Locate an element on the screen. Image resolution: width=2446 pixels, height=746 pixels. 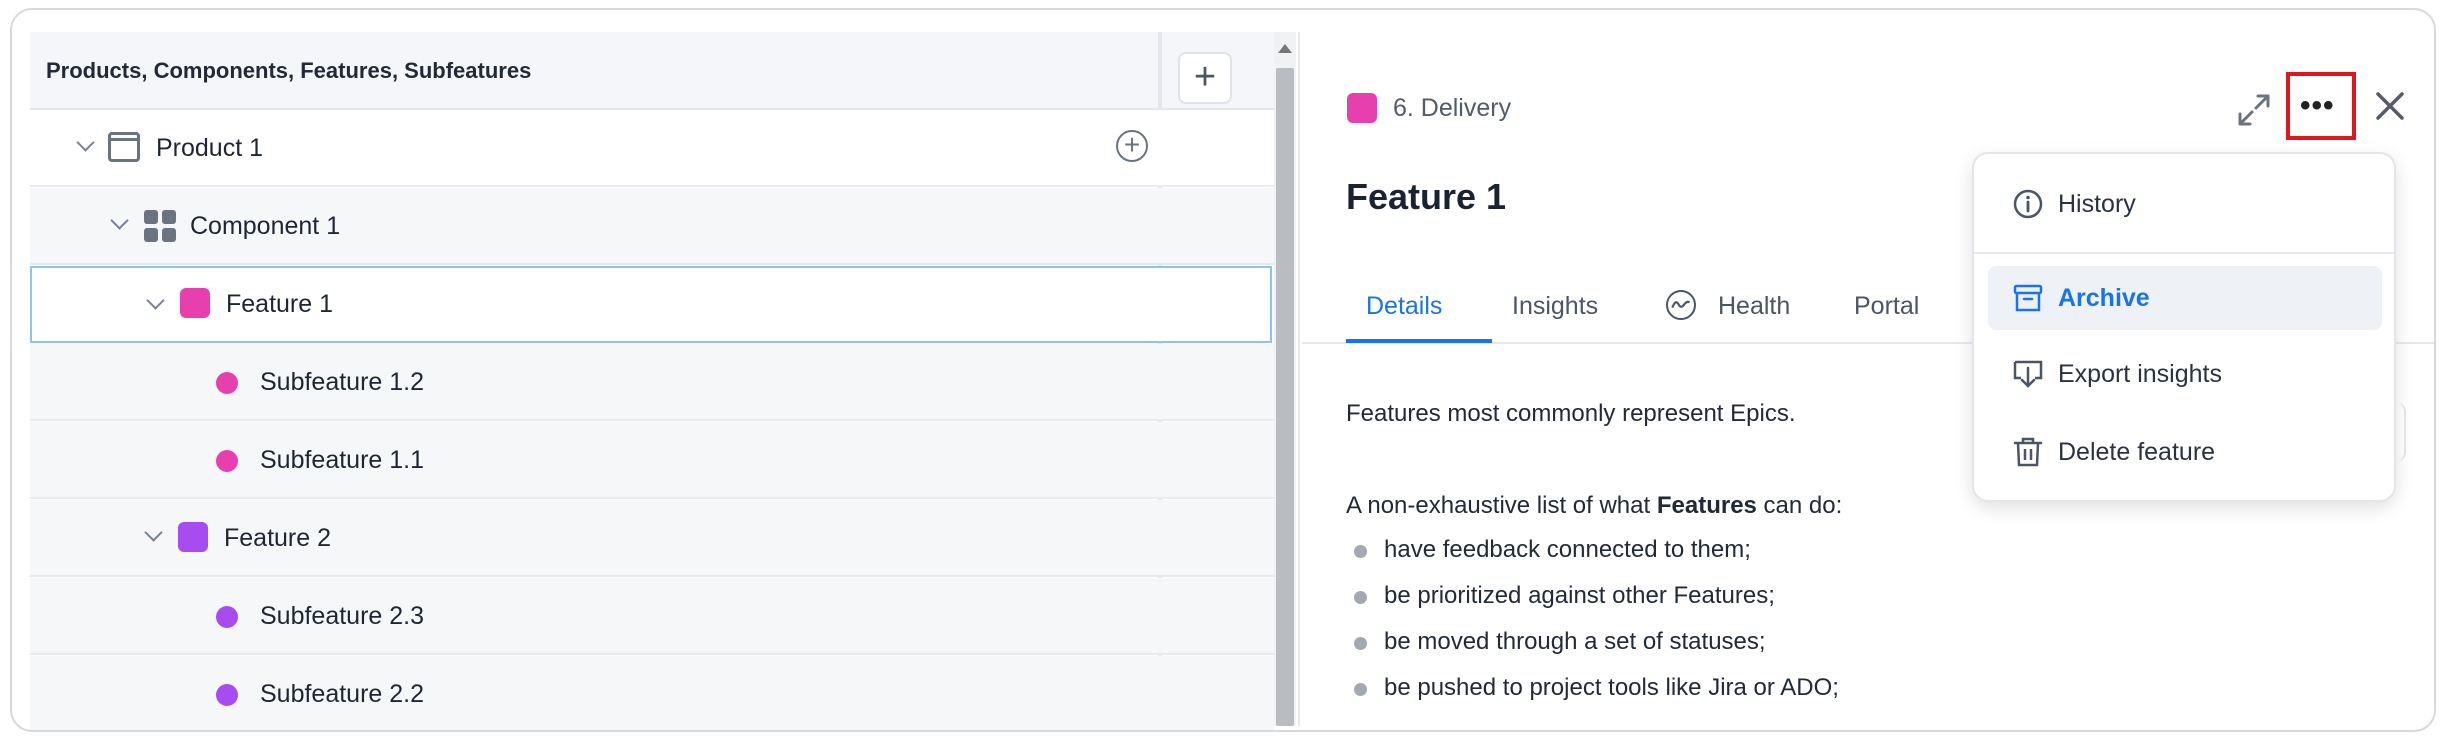
tab-details: Details is located at coordinates (1404, 306).